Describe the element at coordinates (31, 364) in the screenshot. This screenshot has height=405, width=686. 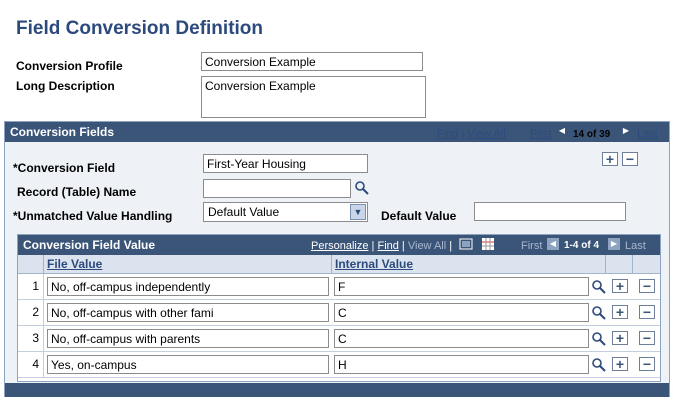
I see `row-number: 4` at that location.